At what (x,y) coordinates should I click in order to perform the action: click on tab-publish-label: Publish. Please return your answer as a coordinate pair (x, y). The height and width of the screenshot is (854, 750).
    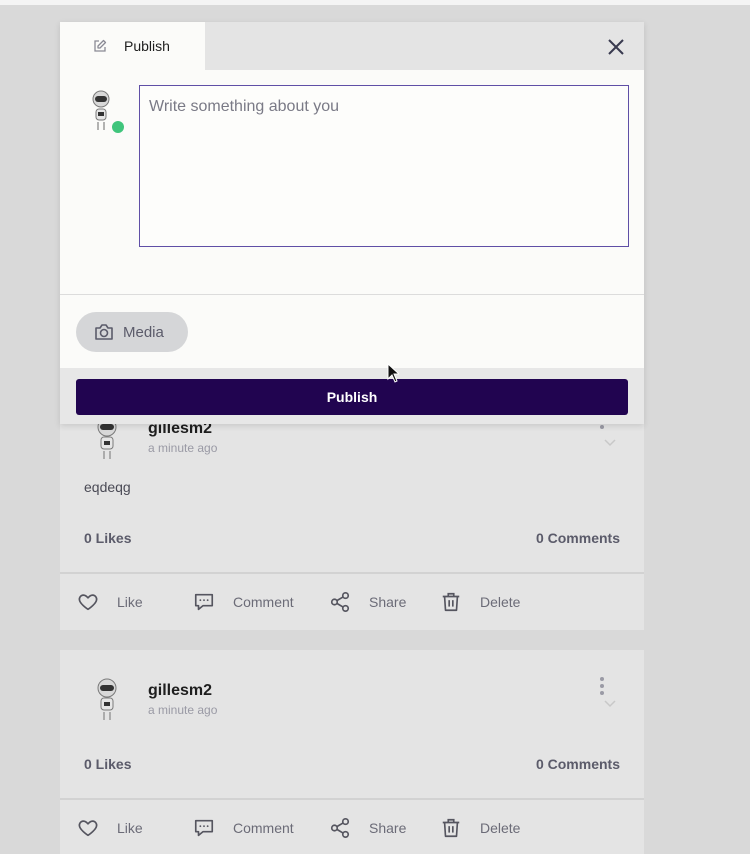
    Looking at the image, I should click on (147, 46).